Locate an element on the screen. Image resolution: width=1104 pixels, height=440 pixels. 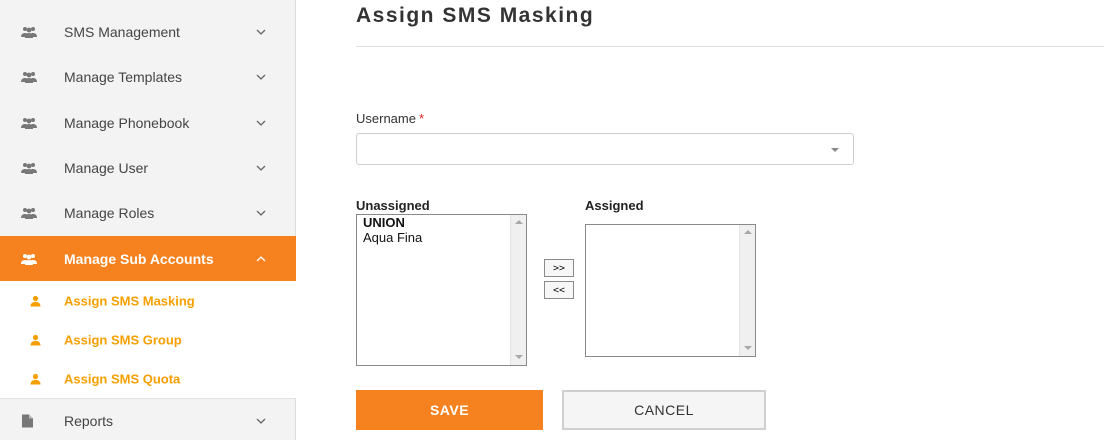
unassigned-scrollbar is located at coordinates (518, 290).